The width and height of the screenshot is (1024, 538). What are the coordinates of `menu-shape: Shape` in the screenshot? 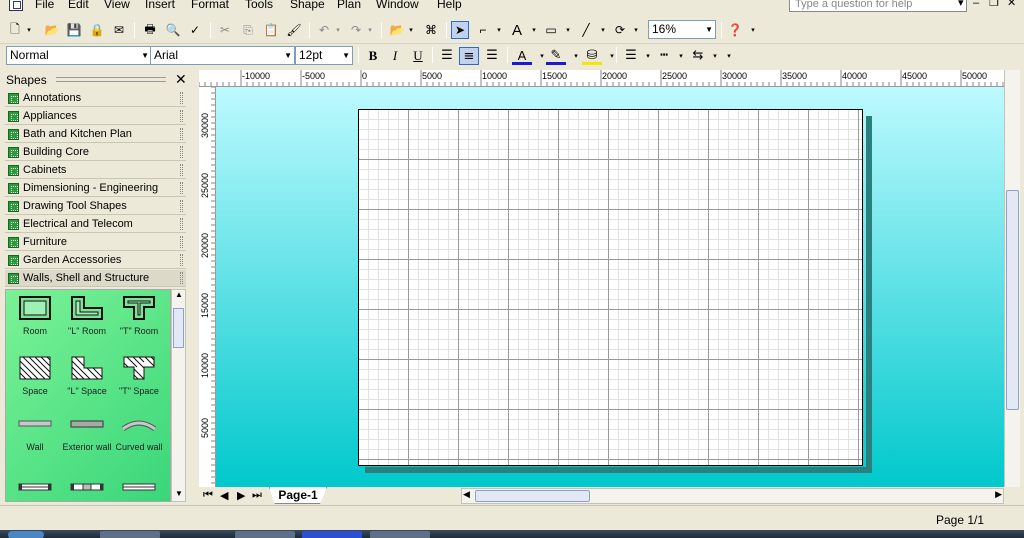 It's located at (307, 6).